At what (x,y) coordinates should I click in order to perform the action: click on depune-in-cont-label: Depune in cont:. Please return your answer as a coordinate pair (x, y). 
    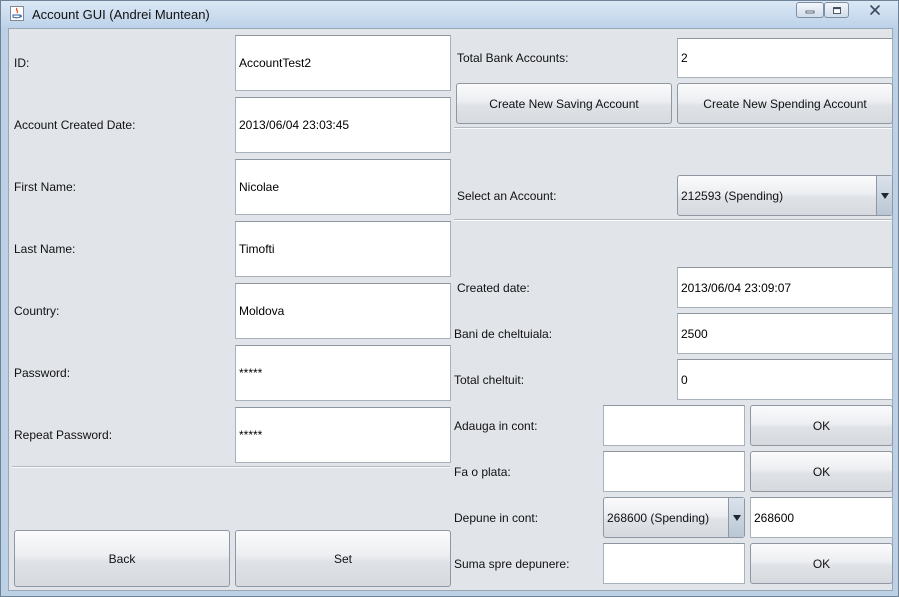
    Looking at the image, I should click on (496, 518).